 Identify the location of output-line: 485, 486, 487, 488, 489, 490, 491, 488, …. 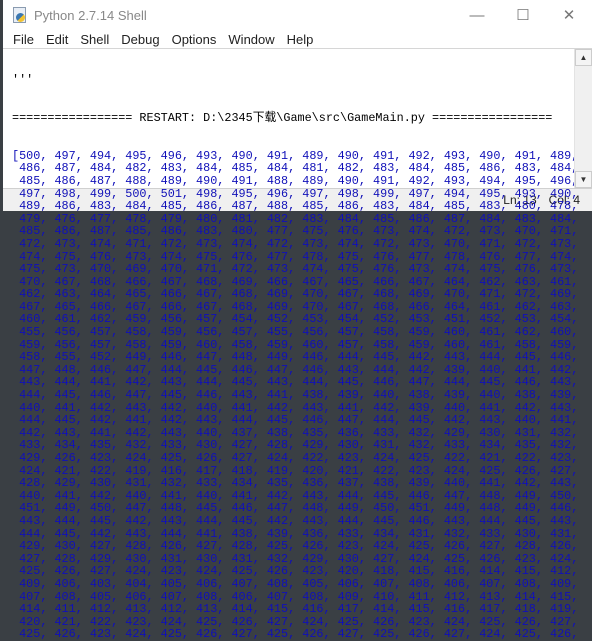
(295, 180).